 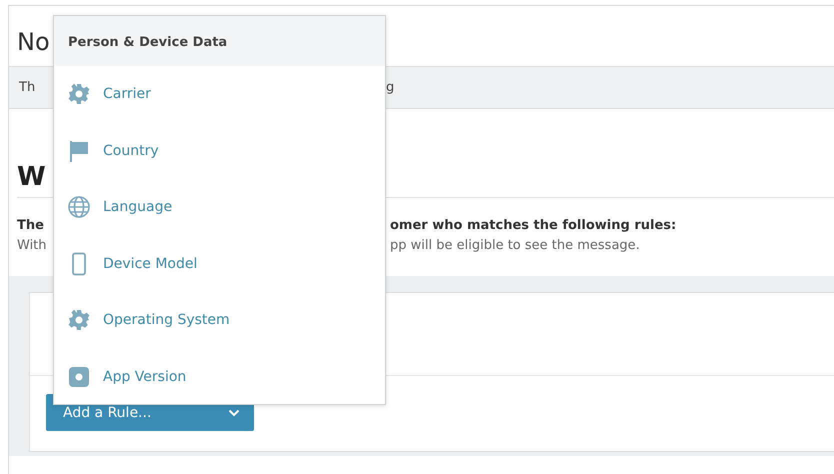 What do you see at coordinates (515, 246) in the screenshot?
I see `note-text: pp will be eligible to see the message.` at bounding box center [515, 246].